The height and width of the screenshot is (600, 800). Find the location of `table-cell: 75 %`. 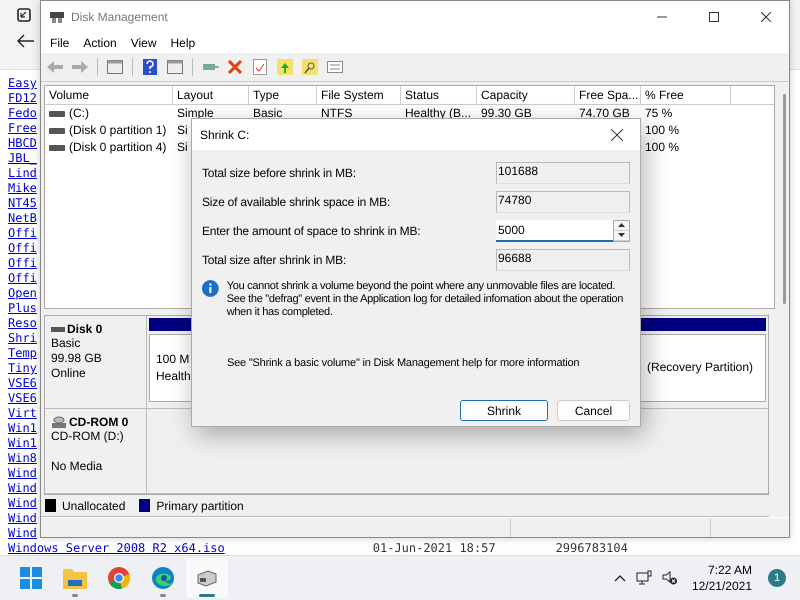

table-cell: 75 % is located at coordinates (658, 113).